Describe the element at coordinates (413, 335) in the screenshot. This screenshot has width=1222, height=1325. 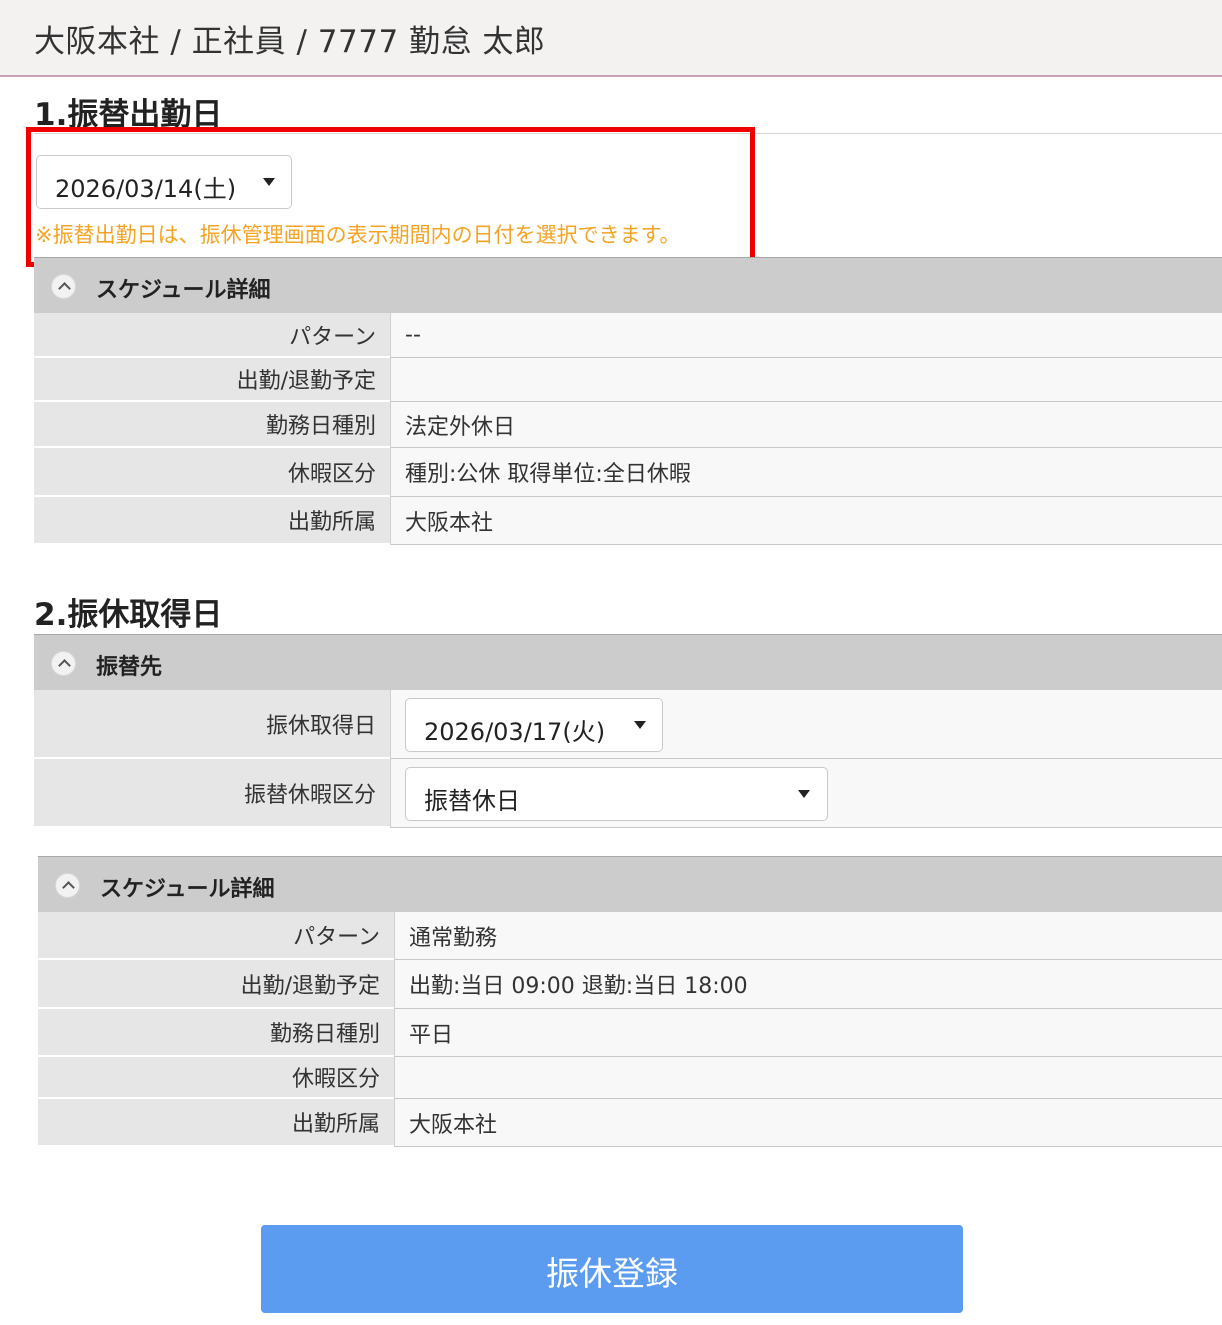
I see `row-value: --` at that location.